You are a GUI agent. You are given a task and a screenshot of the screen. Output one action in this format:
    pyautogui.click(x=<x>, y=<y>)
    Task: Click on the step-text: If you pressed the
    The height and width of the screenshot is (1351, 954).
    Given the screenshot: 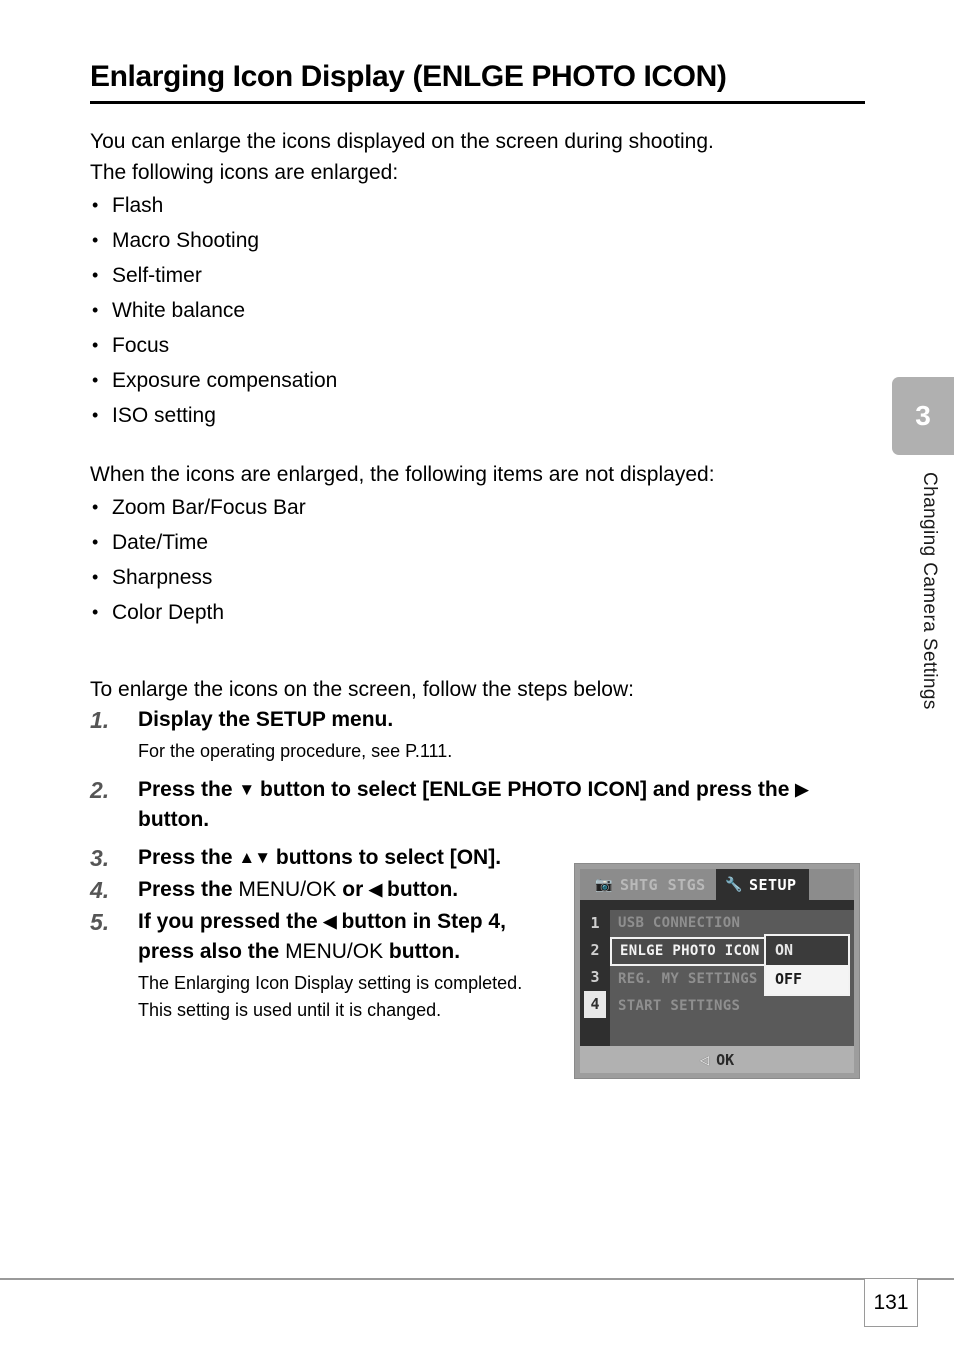 What is the action you would take?
    pyautogui.click(x=231, y=921)
    